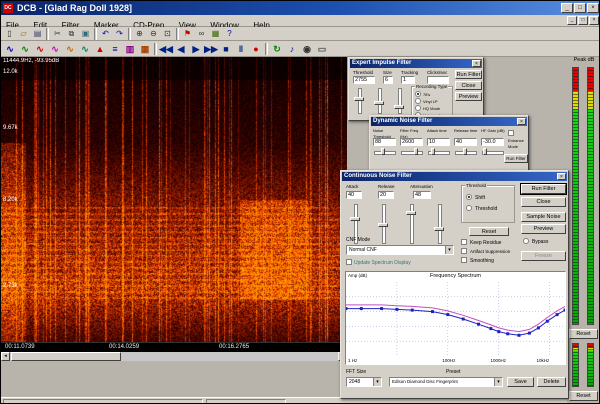 Image resolution: width=600 pixels, height=404 pixels. I want to click on destination-wave-icon: ∿, so click(25, 48).